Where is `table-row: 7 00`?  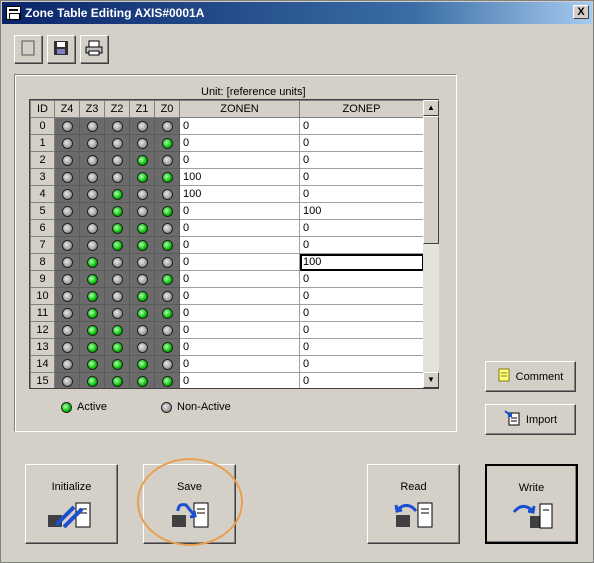
table-row: 7 00 is located at coordinates (227, 245).